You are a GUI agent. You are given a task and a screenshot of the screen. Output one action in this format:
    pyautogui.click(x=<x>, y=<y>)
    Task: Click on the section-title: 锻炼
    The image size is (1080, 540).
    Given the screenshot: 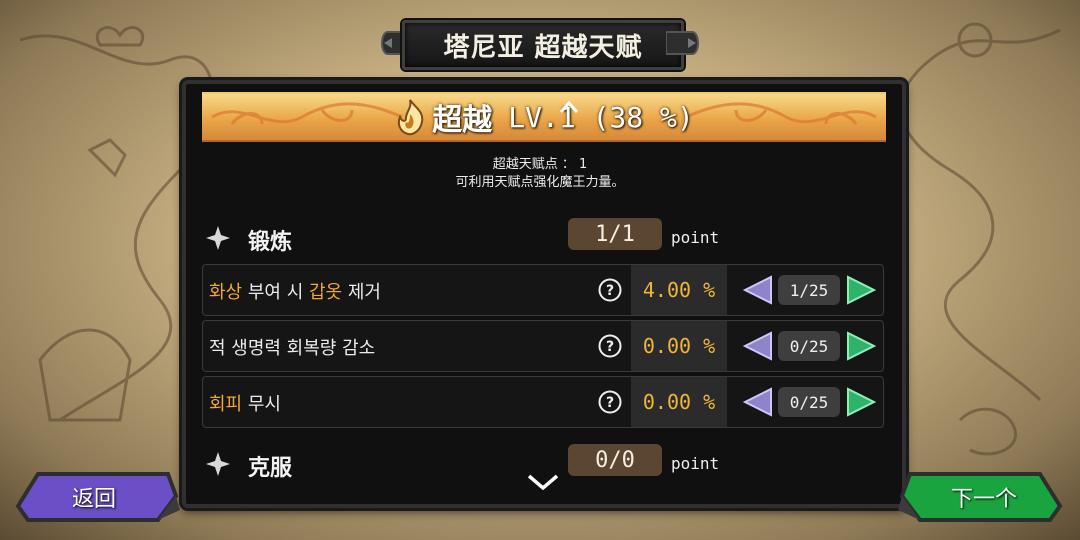 What is the action you would take?
    pyautogui.click(x=270, y=242)
    